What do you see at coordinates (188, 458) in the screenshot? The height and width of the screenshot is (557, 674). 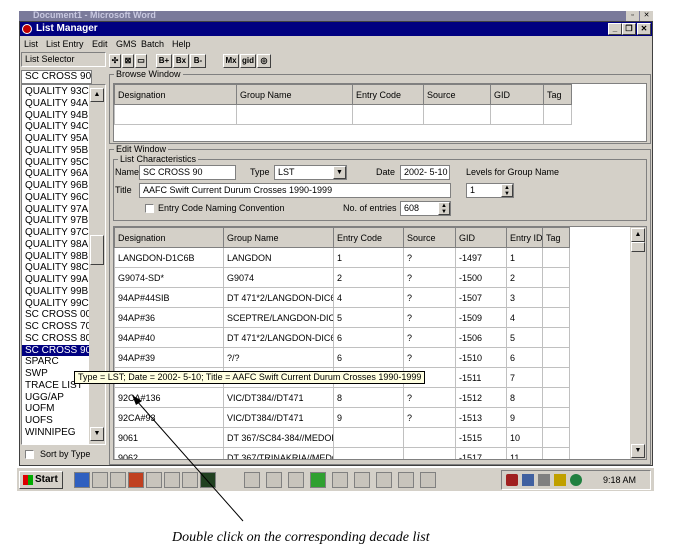 I see `annotation-arrow` at bounding box center [188, 458].